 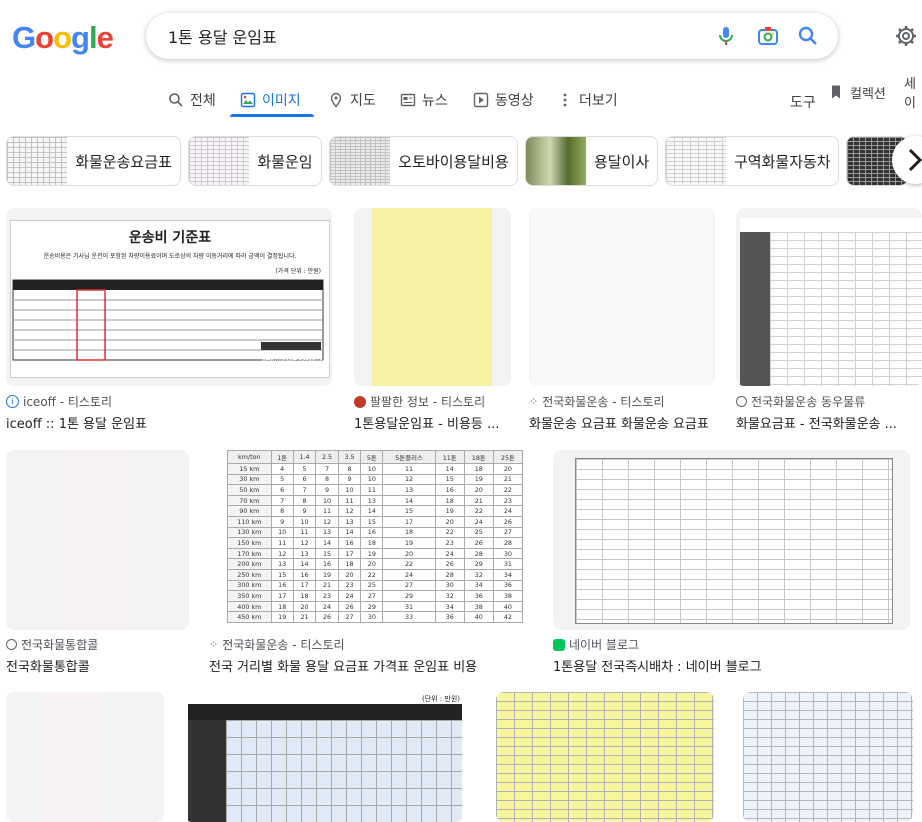 I want to click on result-source-label: 네이버 블로그, so click(x=604, y=645).